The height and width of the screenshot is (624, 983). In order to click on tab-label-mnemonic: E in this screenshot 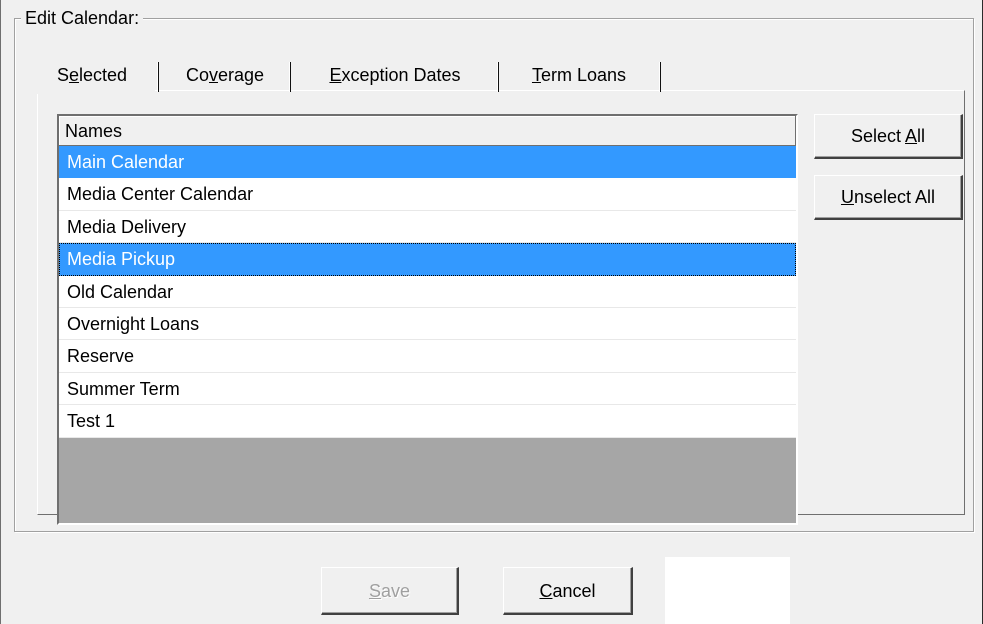, I will do `click(335, 75)`.